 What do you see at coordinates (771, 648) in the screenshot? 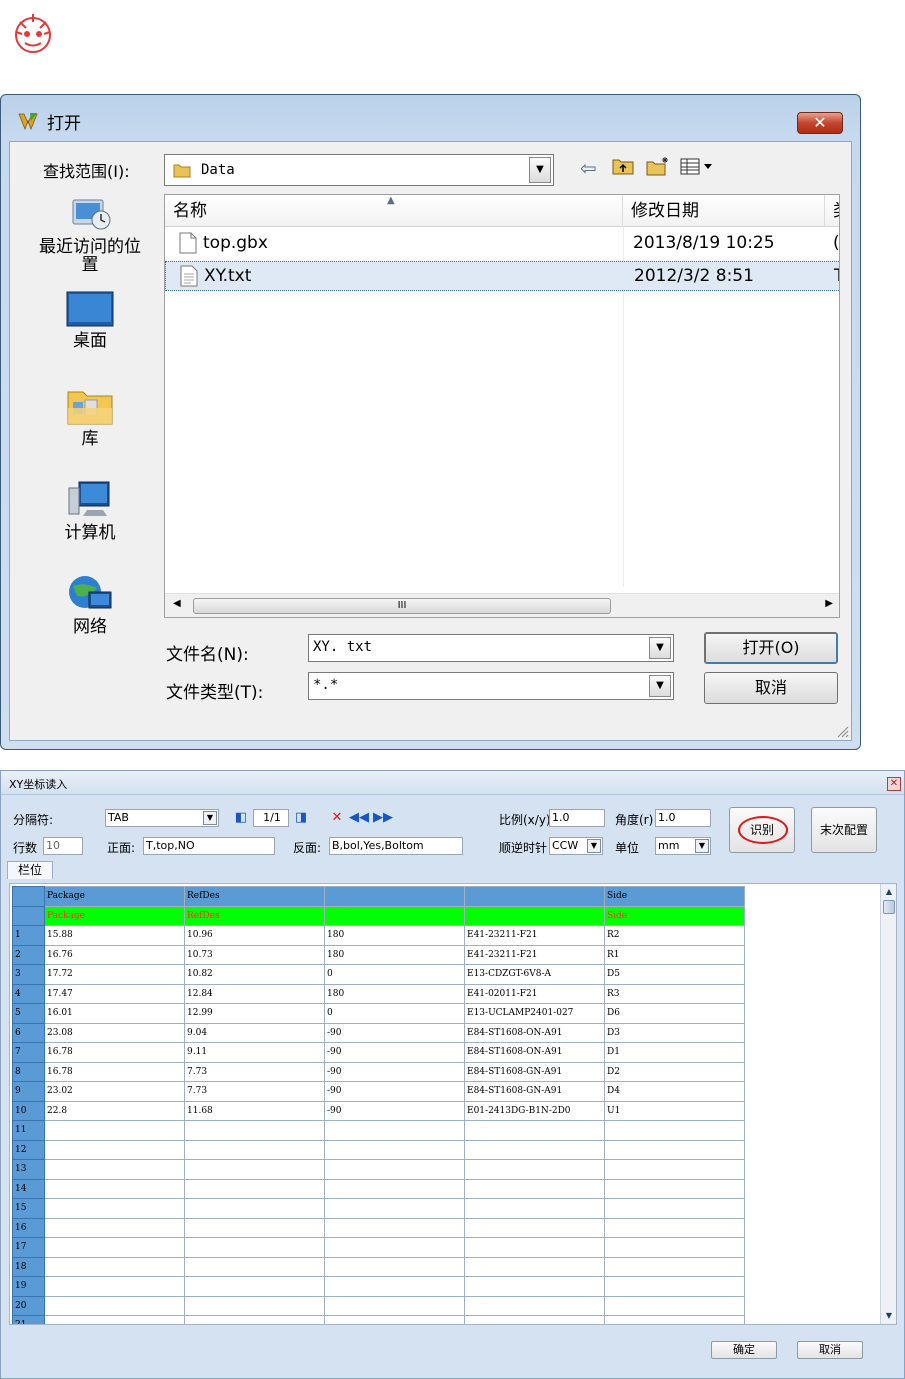
I see `open-button: 打开(O)` at bounding box center [771, 648].